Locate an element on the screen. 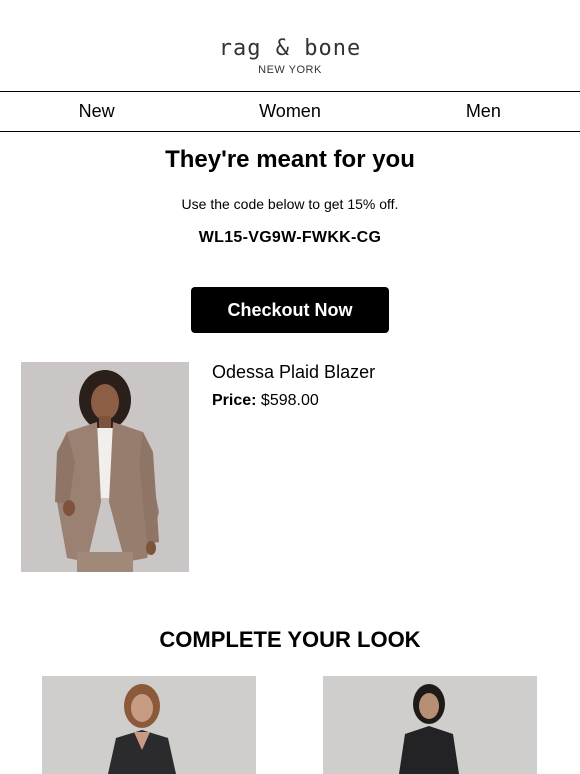 Image resolution: width=580 pixels, height=774 pixels. promo-code: WL15-VG9W-FWKK-CG is located at coordinates (290, 237).